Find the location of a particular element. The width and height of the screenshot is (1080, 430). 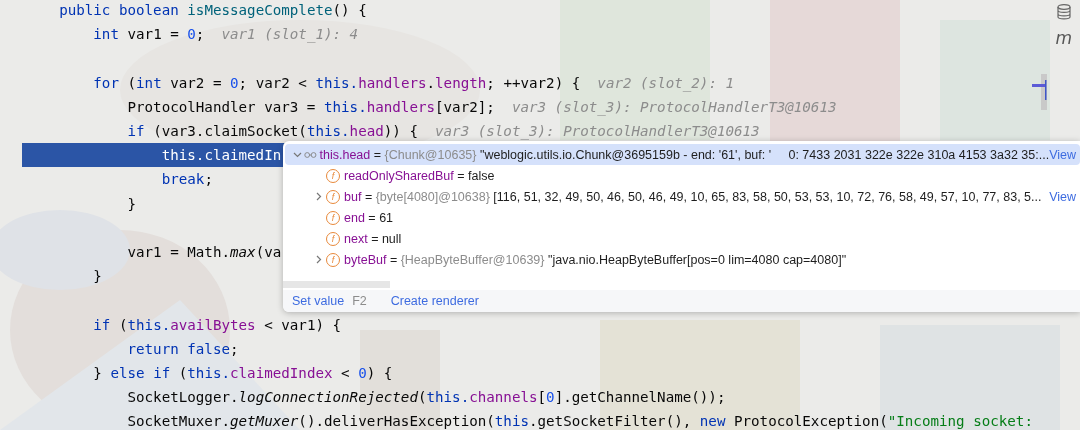

code-text: ProtocolHandler var3 = this.handlers[var2]; is located at coordinates (310, 106).